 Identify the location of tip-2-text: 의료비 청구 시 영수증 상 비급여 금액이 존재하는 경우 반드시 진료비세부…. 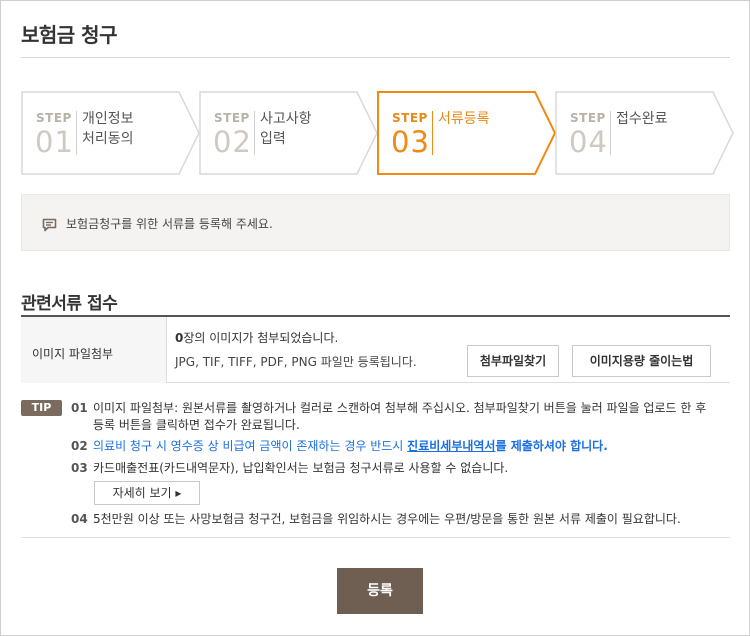
(403, 446).